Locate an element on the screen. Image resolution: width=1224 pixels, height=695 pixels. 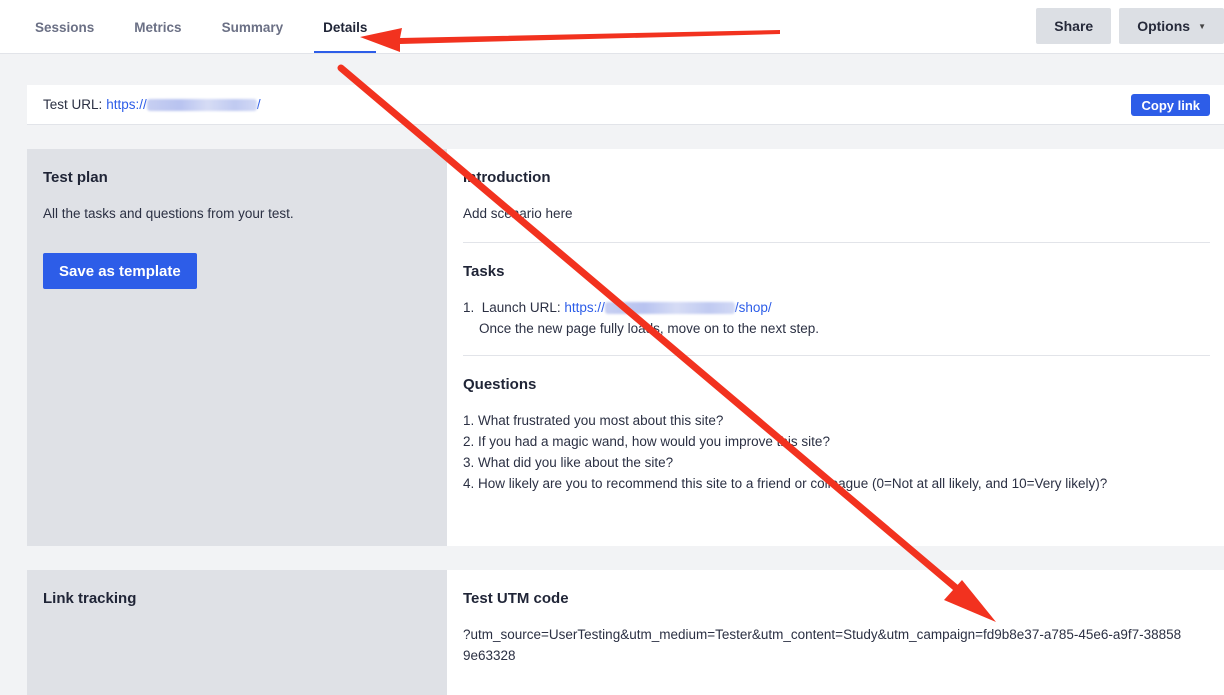
tab-metrics: Metrics is located at coordinates (157, 27).